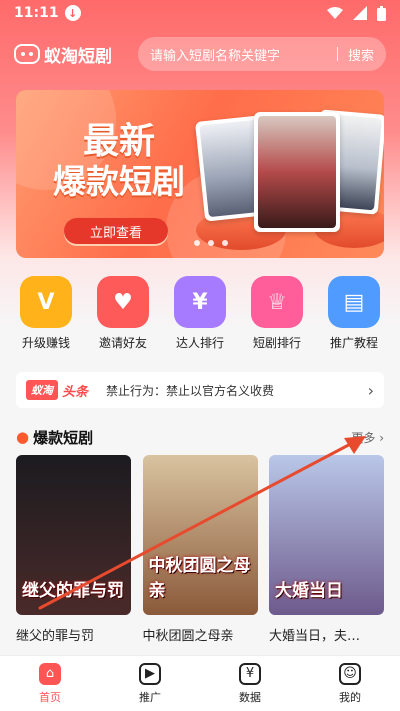  Describe the element at coordinates (190, 390) in the screenshot. I see `notice-text: 禁止行为：禁止以官方名义收费` at that location.